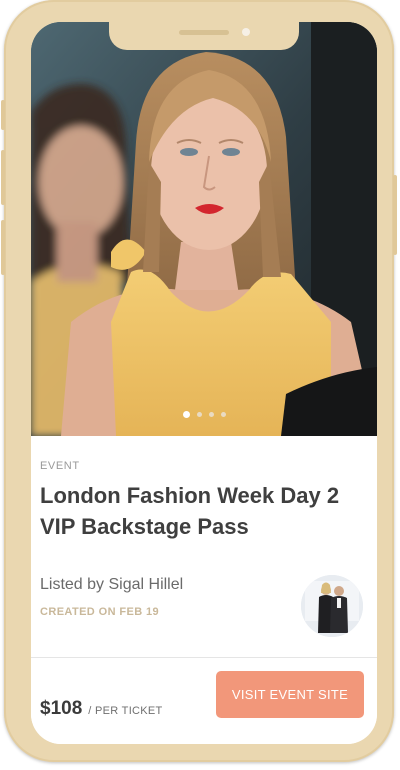  What do you see at coordinates (395, 215) in the screenshot?
I see `power-button` at bounding box center [395, 215].